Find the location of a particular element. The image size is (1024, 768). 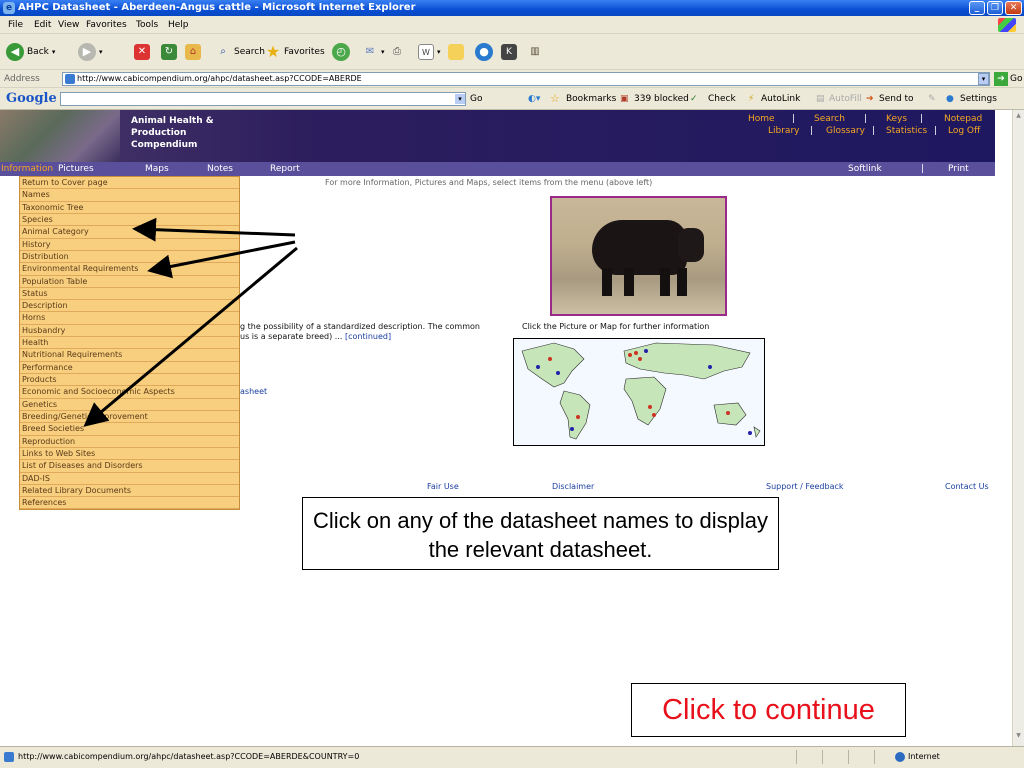

link-glossary: Glossary is located at coordinates (845, 131).